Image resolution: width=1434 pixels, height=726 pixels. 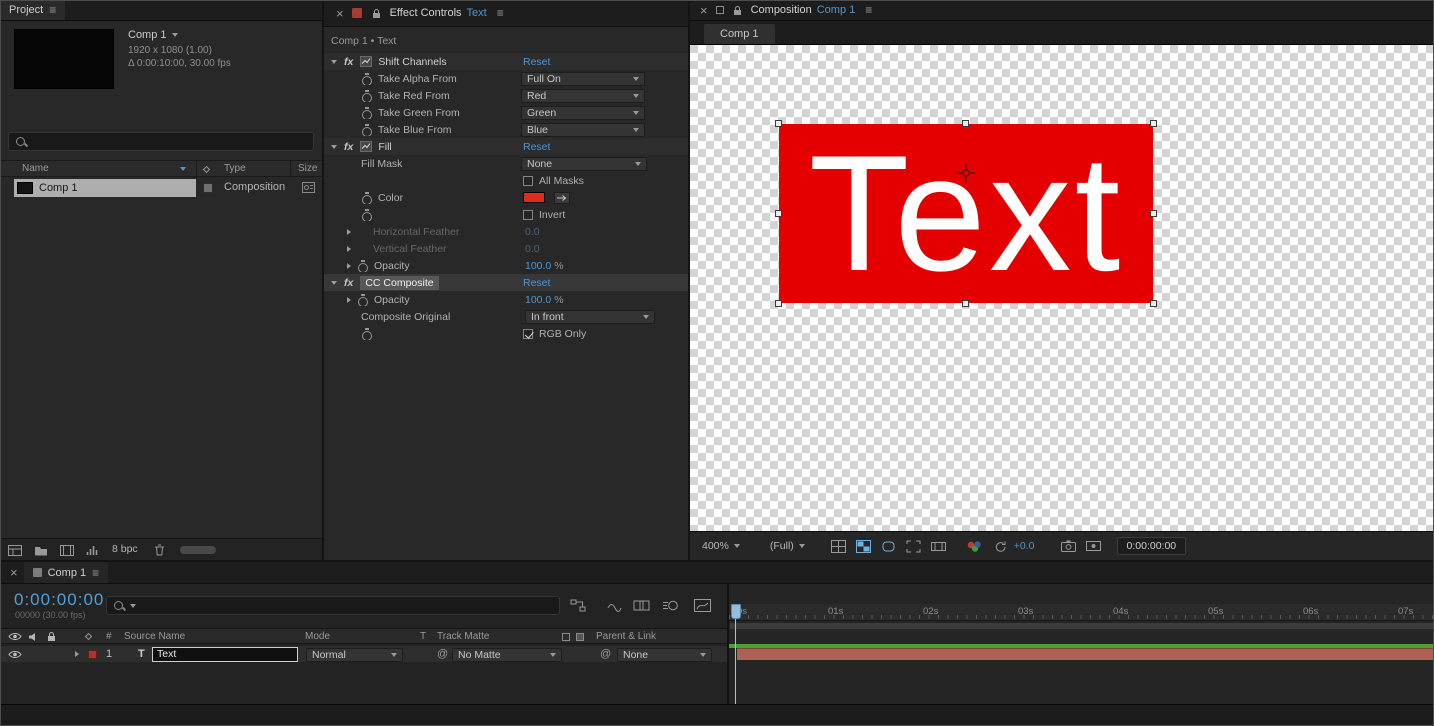 What do you see at coordinates (534, 197) in the screenshot?
I see `fill-color-swatch` at bounding box center [534, 197].